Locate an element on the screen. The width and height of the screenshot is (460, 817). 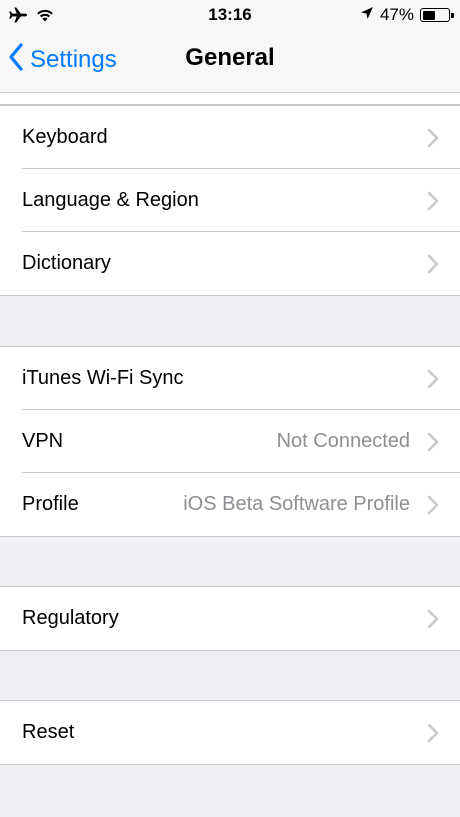
row-profile: Profile iOS Beta Software Profile is located at coordinates (230, 504).